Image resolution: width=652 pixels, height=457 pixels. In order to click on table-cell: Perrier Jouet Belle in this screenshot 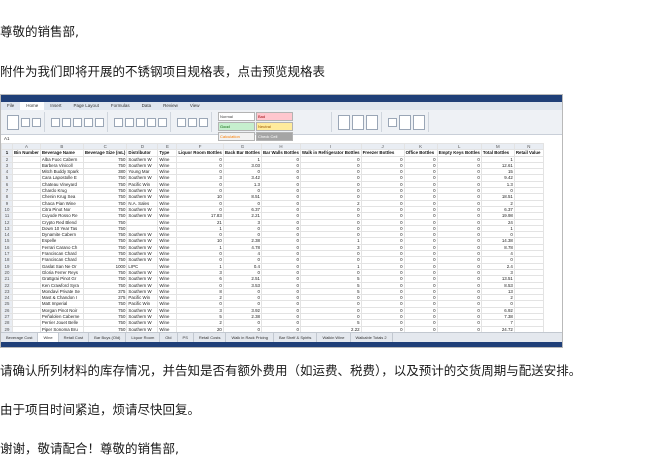, I will do `click(61, 323)`.